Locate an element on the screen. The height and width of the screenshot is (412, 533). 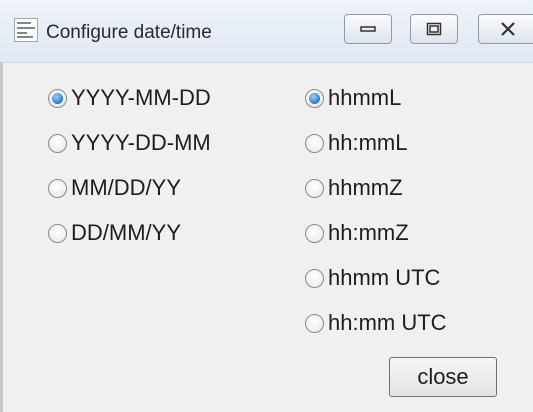
date-format-option: MM/DD/YY is located at coordinates (114, 188).